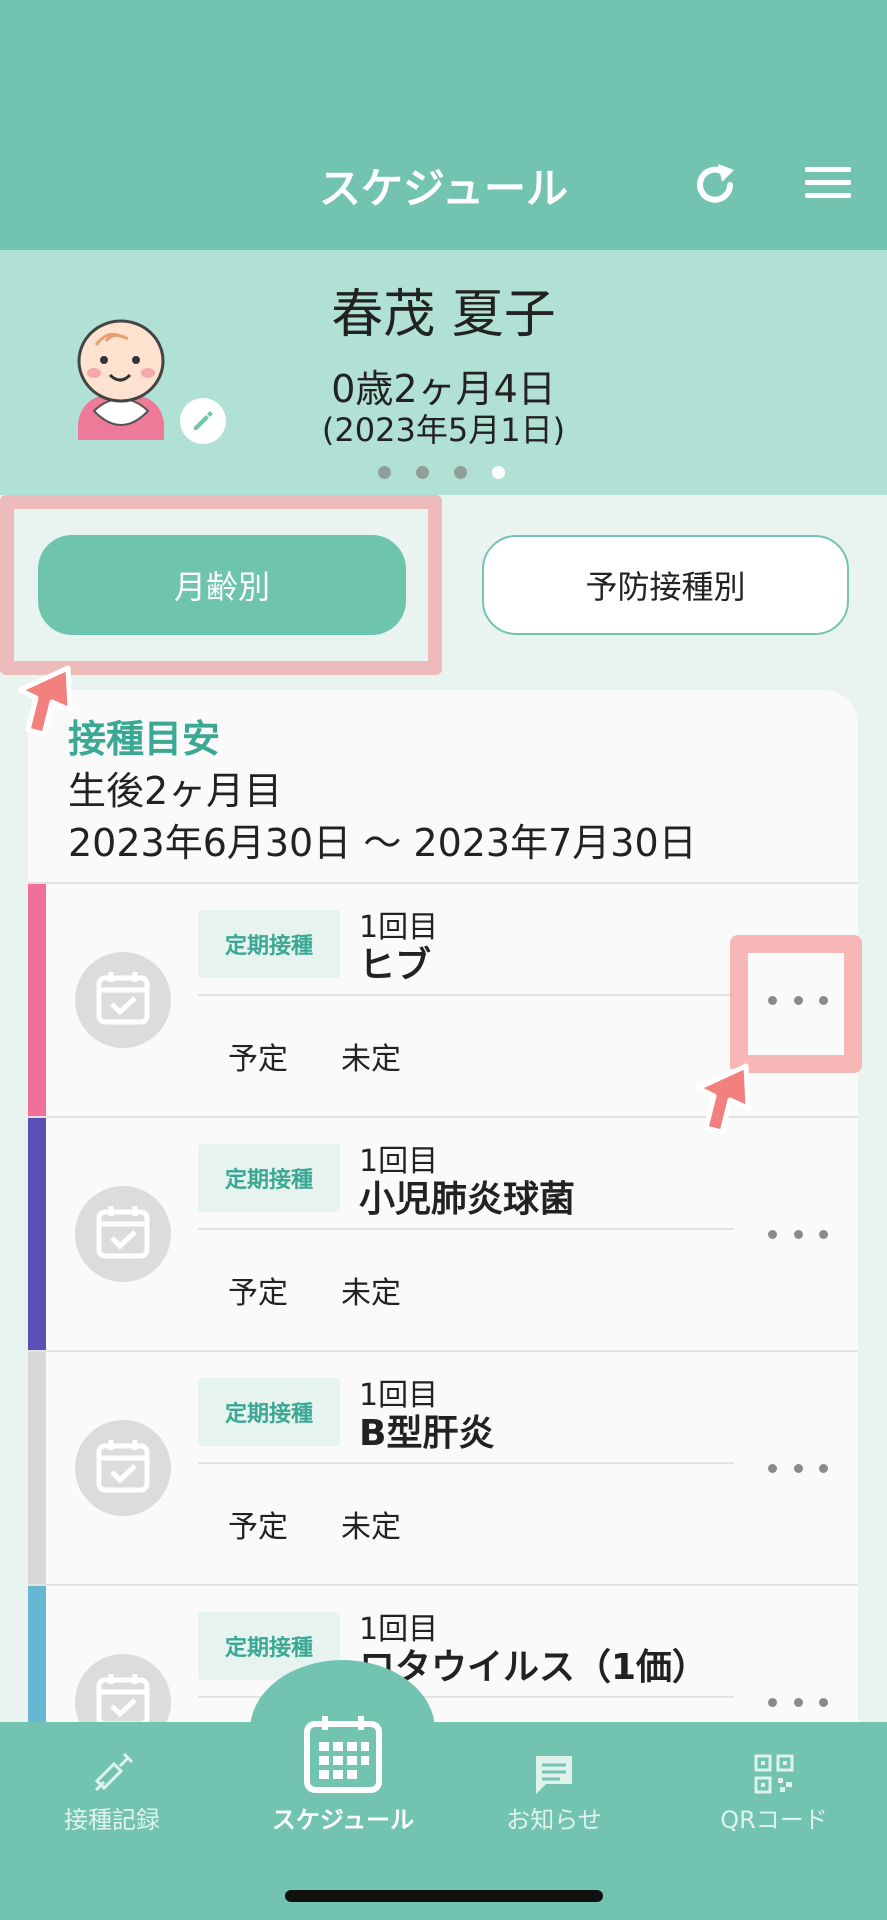 The image size is (887, 1920). What do you see at coordinates (534, 1667) in the screenshot?
I see `vaccine-name: ロタウイルス（1価）` at bounding box center [534, 1667].